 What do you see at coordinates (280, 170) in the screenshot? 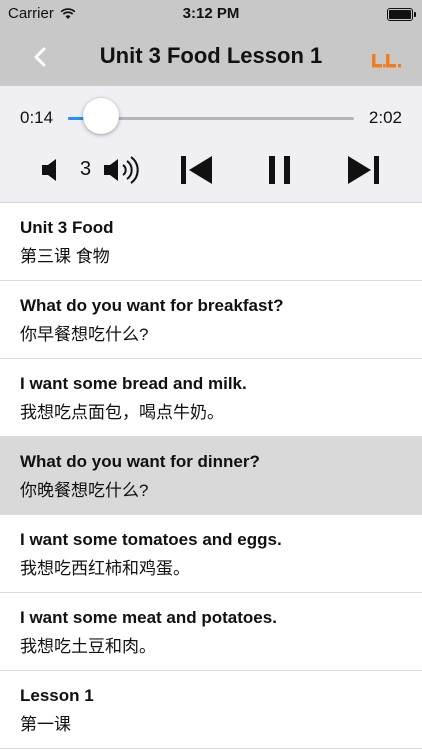
I see `pause-icon` at bounding box center [280, 170].